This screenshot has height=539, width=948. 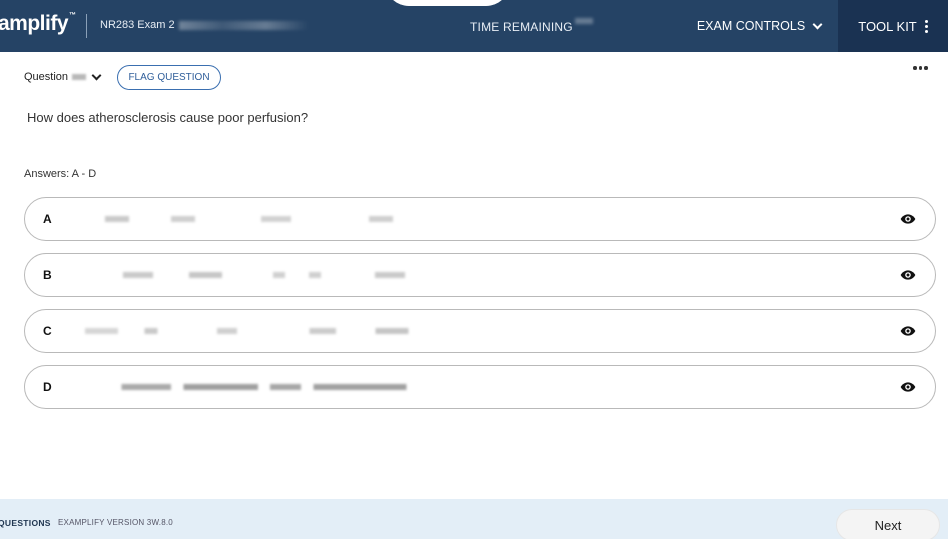 I want to click on question-selector: Question, so click(x=63, y=76).